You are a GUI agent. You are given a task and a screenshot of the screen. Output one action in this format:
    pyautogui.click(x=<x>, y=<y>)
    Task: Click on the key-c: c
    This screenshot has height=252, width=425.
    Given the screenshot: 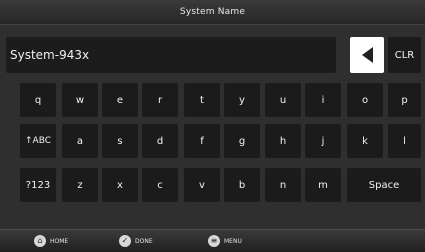 What is the action you would take?
    pyautogui.click(x=160, y=185)
    